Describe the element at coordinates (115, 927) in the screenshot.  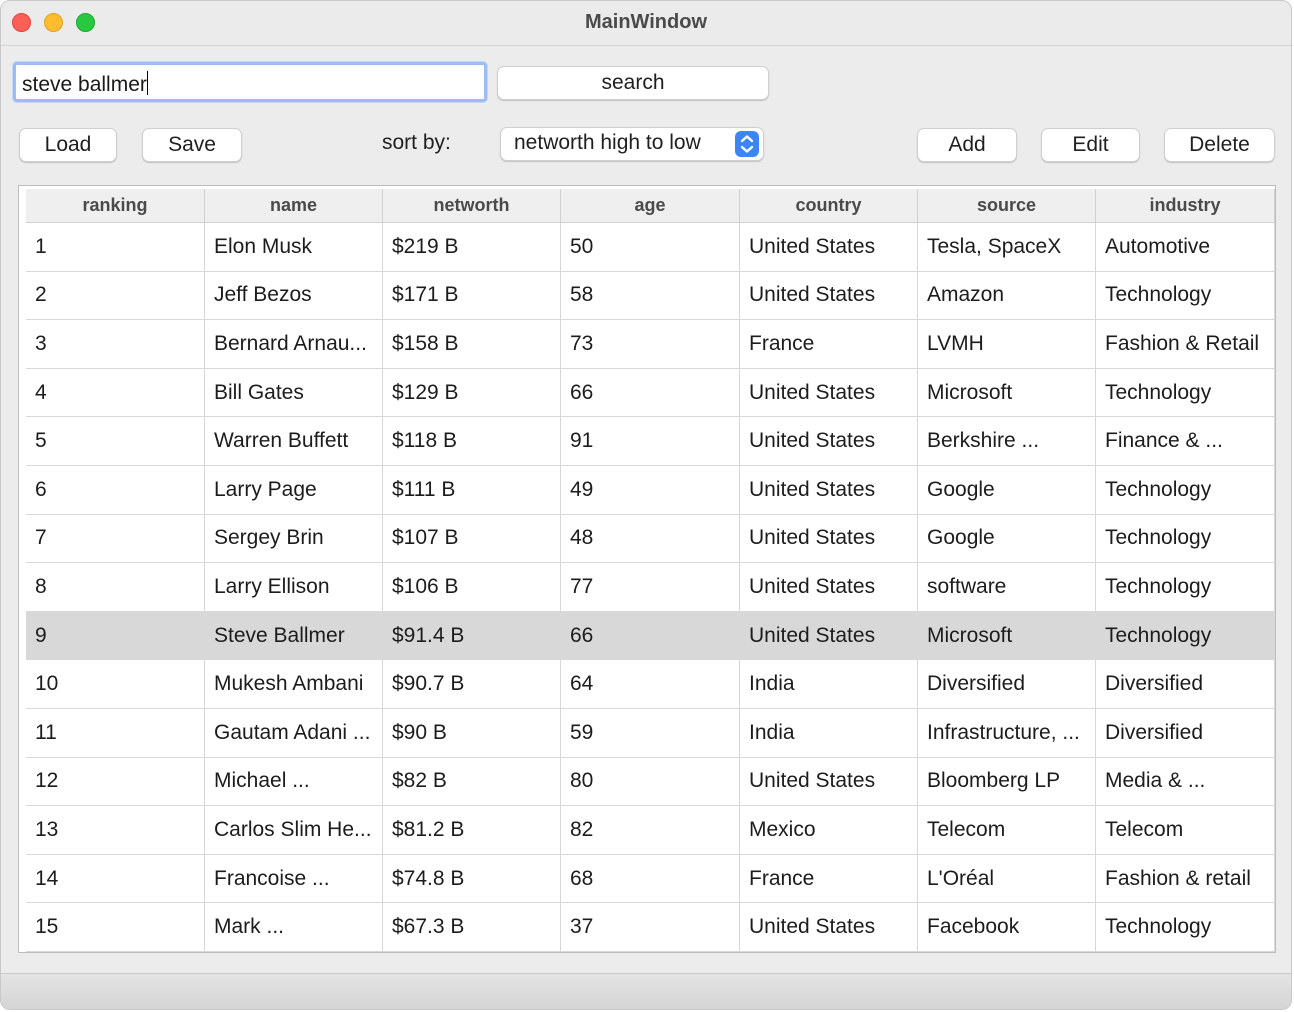
I see `table-cell-ranking: 15` at that location.